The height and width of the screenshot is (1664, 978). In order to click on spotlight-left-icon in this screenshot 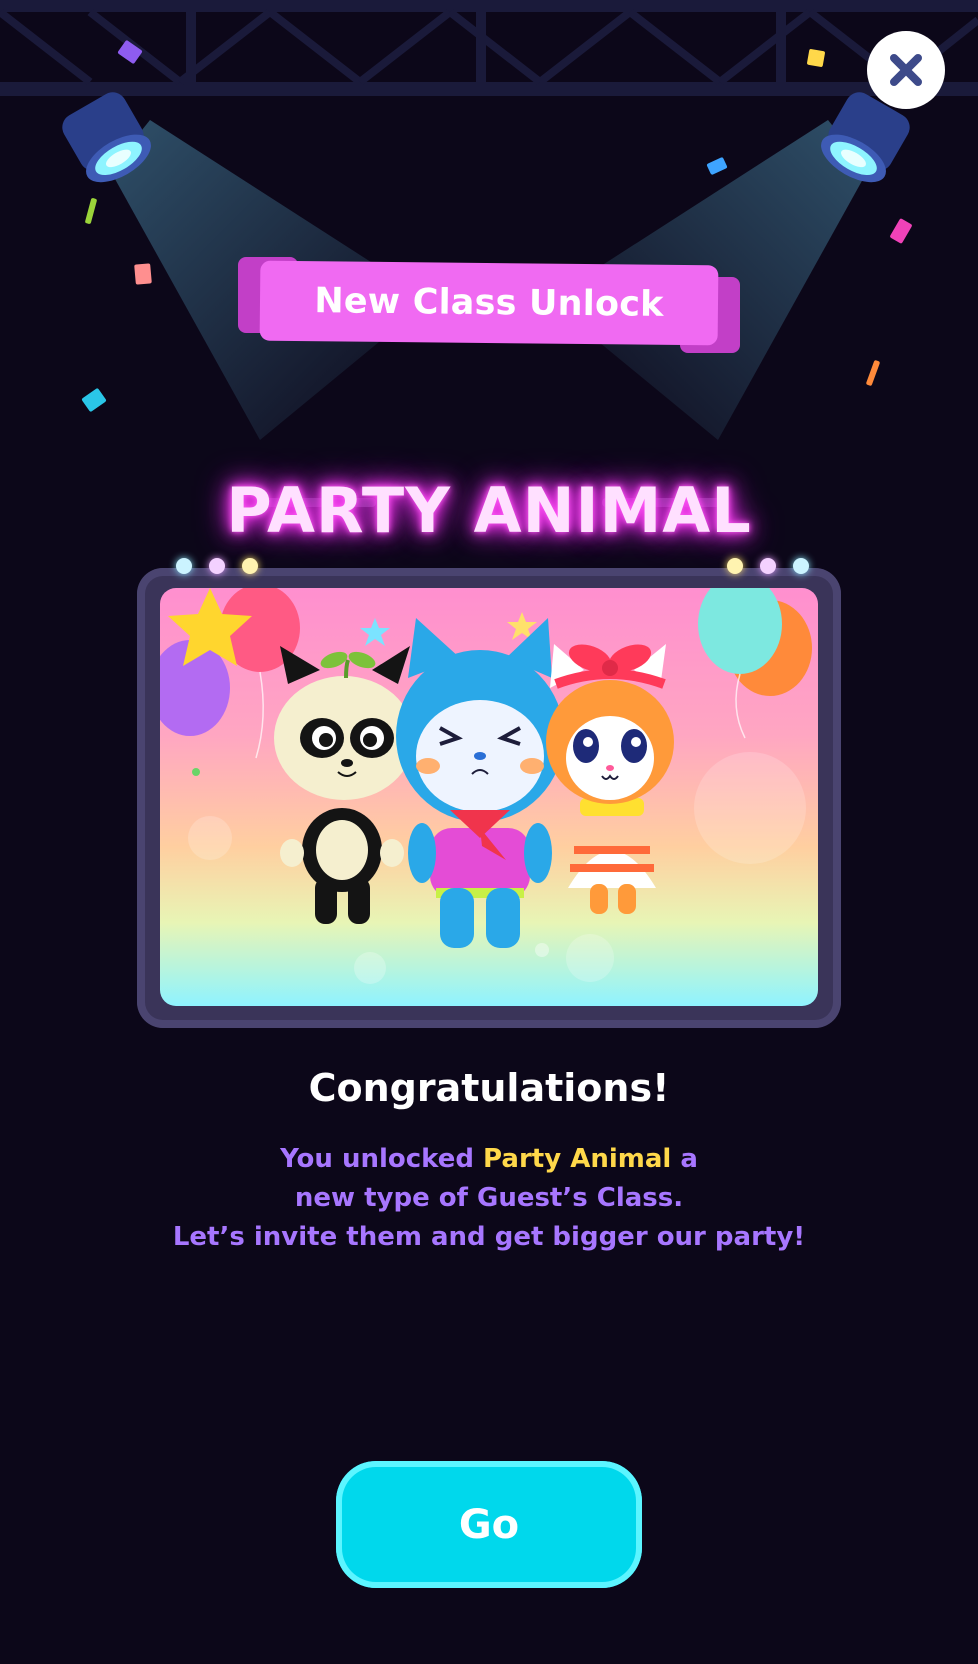, I will do `click(106, 137)`.